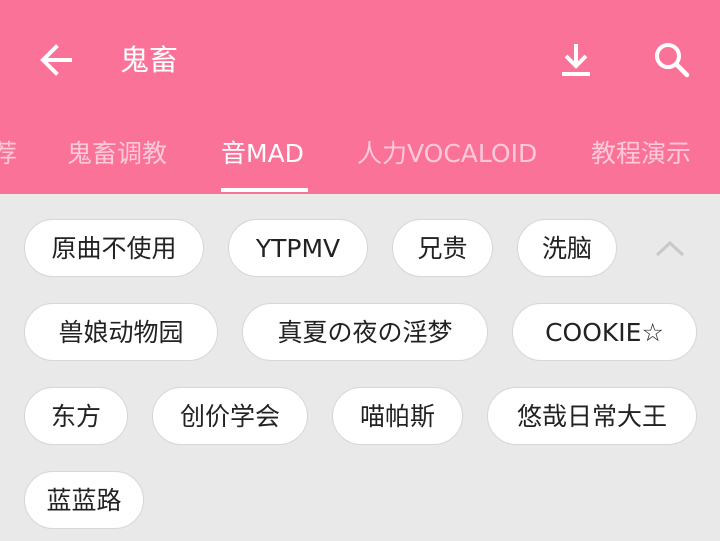 The image size is (720, 541). I want to click on tag-chip: 原曲不使用, so click(114, 248).